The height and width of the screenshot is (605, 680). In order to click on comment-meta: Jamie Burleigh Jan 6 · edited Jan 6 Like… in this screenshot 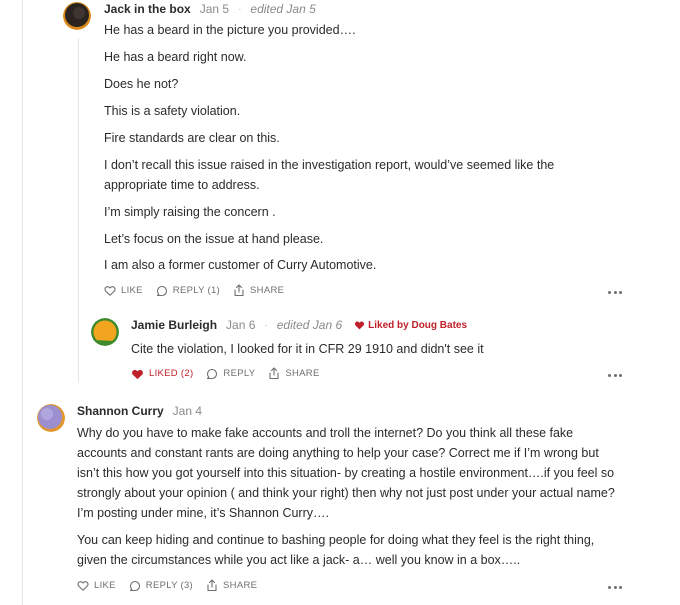, I will do `click(299, 325)`.